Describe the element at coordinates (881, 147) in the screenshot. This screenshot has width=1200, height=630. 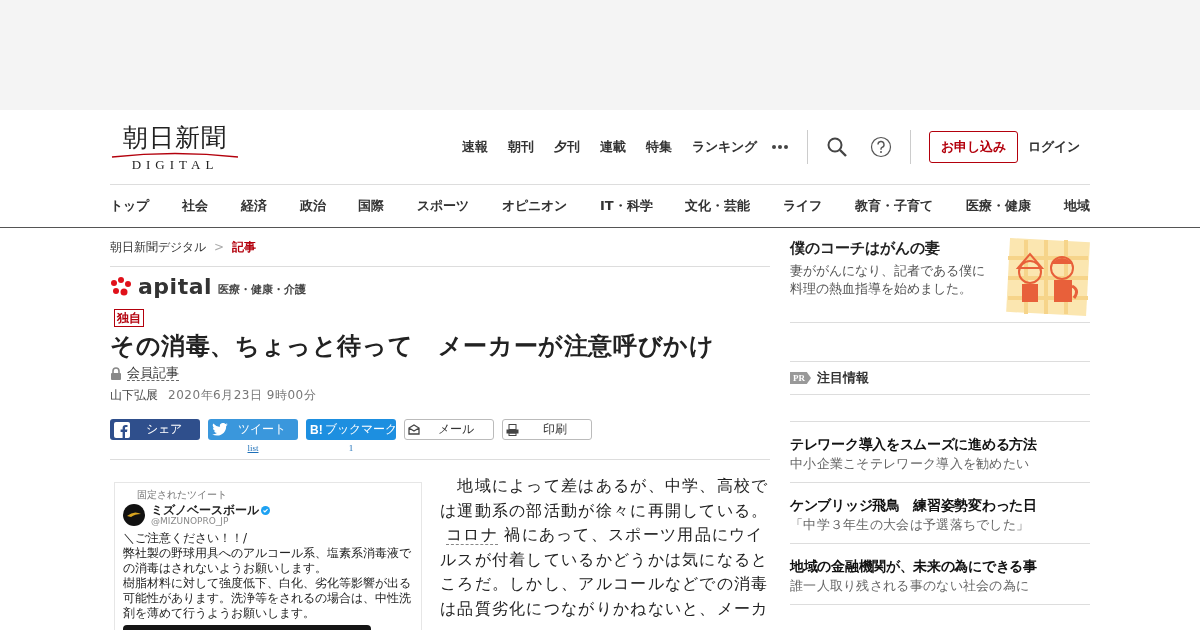
I see `help-icon` at that location.